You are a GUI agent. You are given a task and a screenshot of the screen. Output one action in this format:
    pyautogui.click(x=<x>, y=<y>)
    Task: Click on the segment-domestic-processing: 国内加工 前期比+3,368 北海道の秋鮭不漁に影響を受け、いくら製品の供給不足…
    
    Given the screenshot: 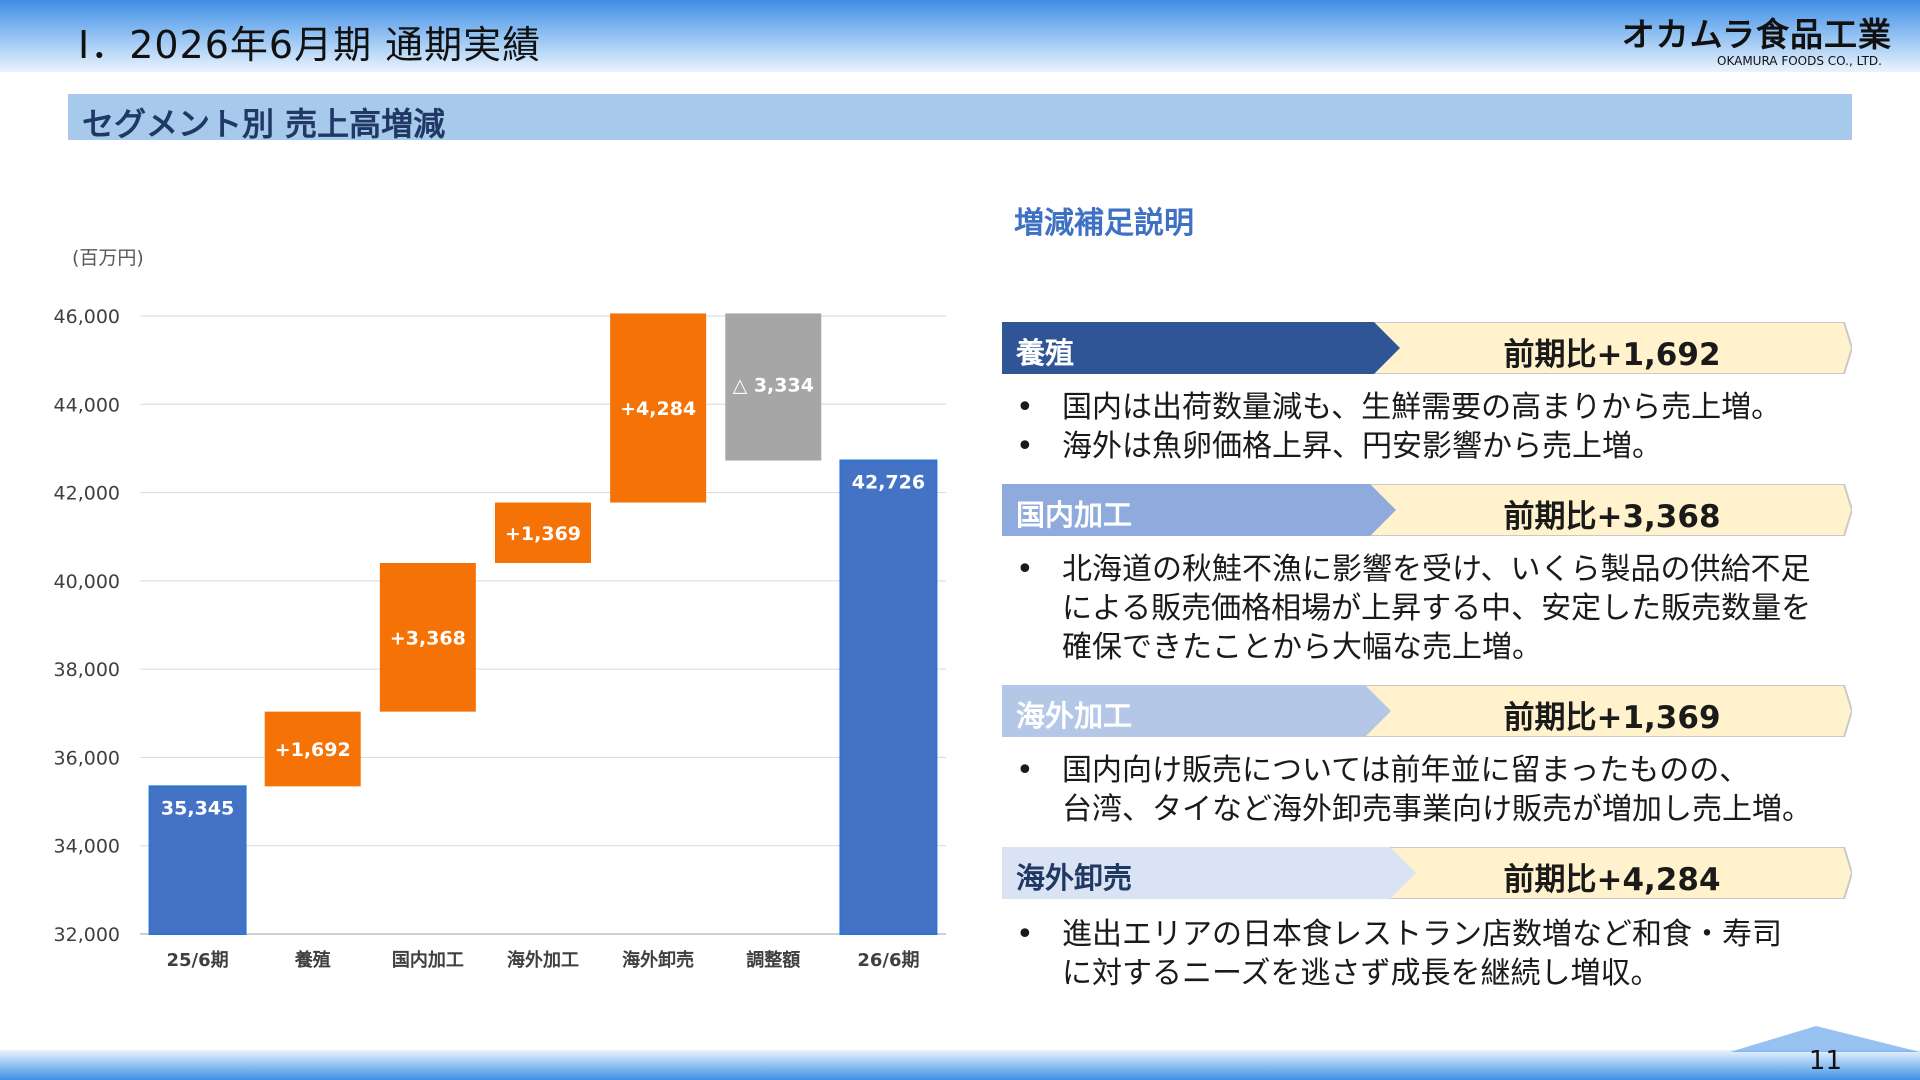 What is the action you would take?
    pyautogui.click(x=1427, y=575)
    